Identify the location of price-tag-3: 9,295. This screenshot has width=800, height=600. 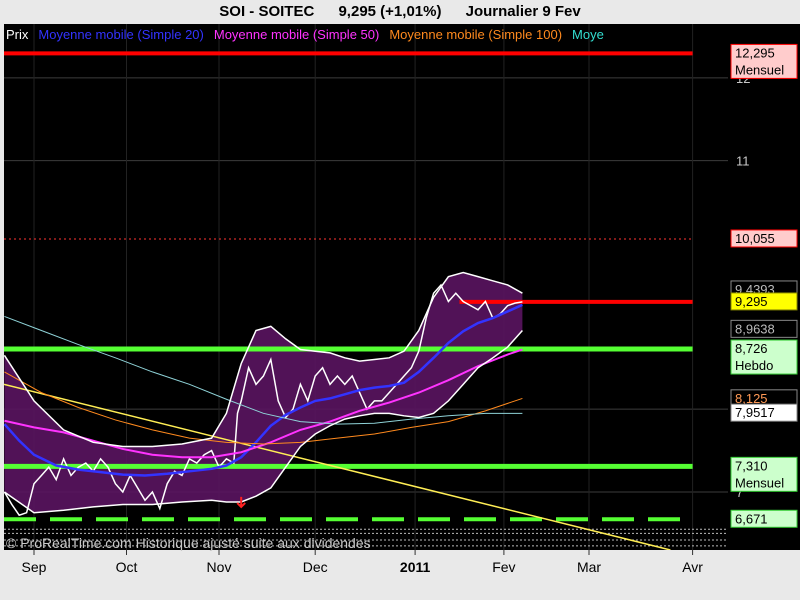
(764, 301).